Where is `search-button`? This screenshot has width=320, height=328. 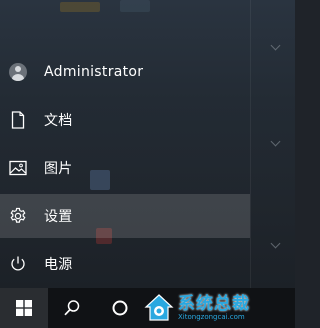 search-button is located at coordinates (72, 308).